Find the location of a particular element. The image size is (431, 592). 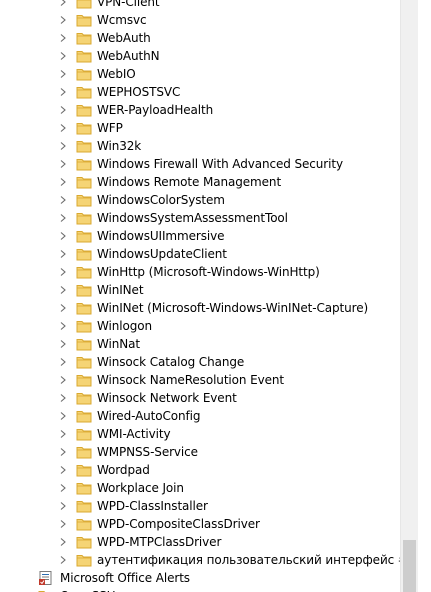

tree-item: Winlogon is located at coordinates (200, 326).